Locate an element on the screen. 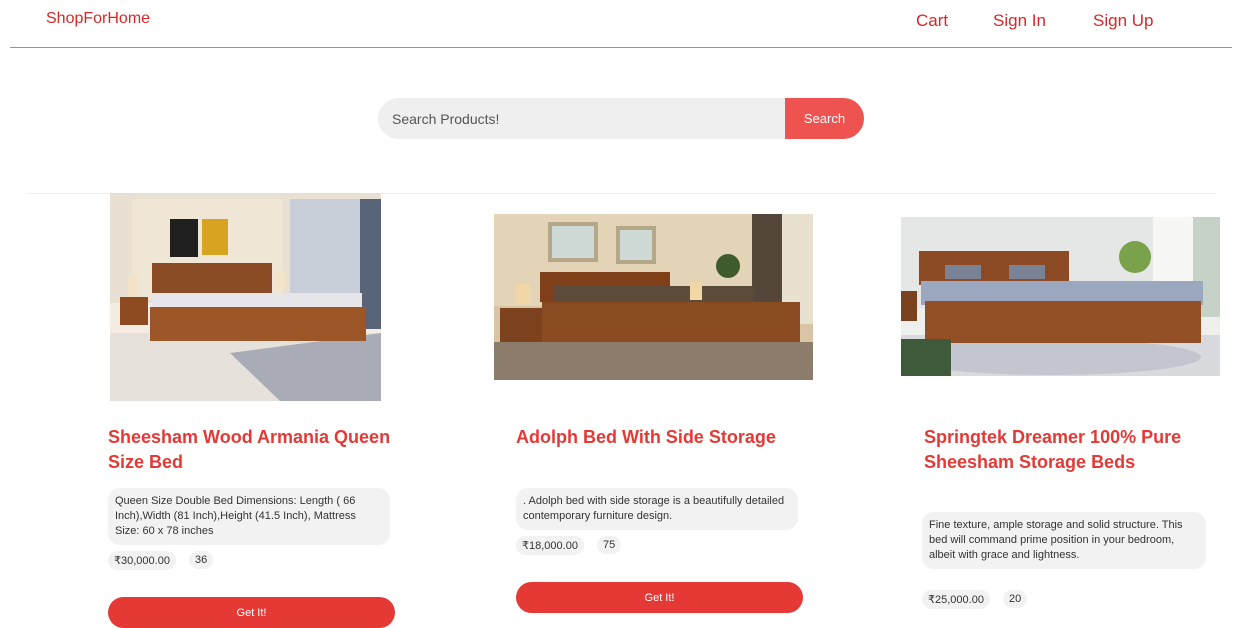 The width and height of the screenshot is (1236, 628). search-input is located at coordinates (584, 118).